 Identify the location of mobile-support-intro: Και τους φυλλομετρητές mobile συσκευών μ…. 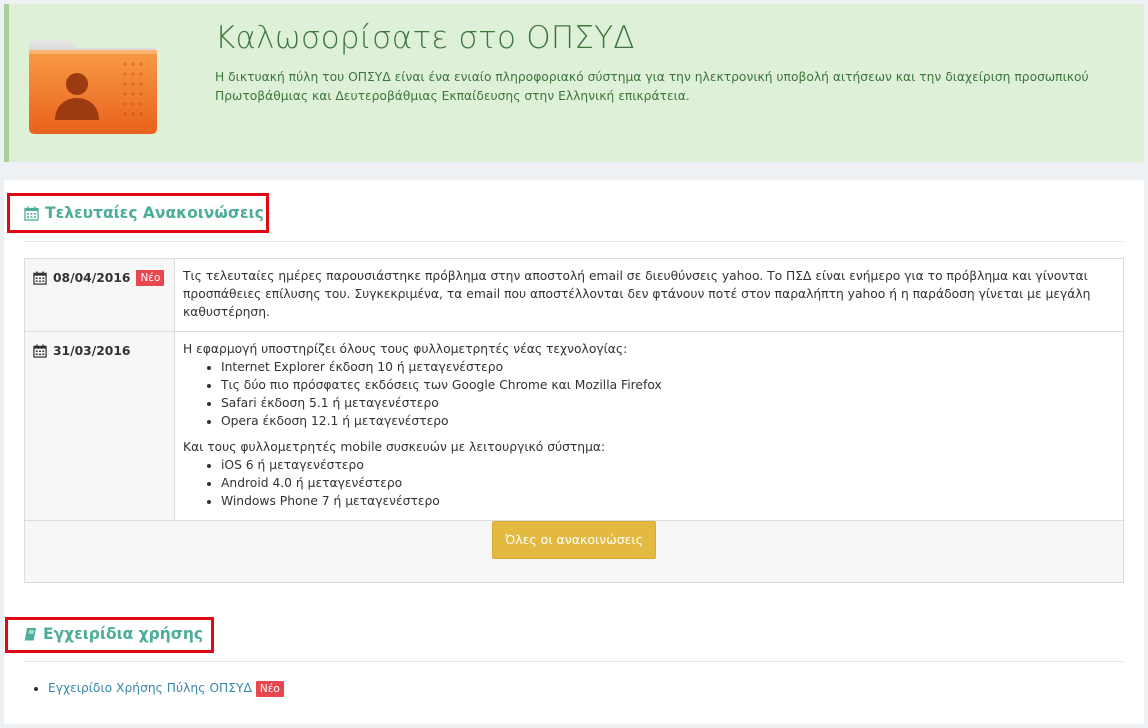
(394, 447).